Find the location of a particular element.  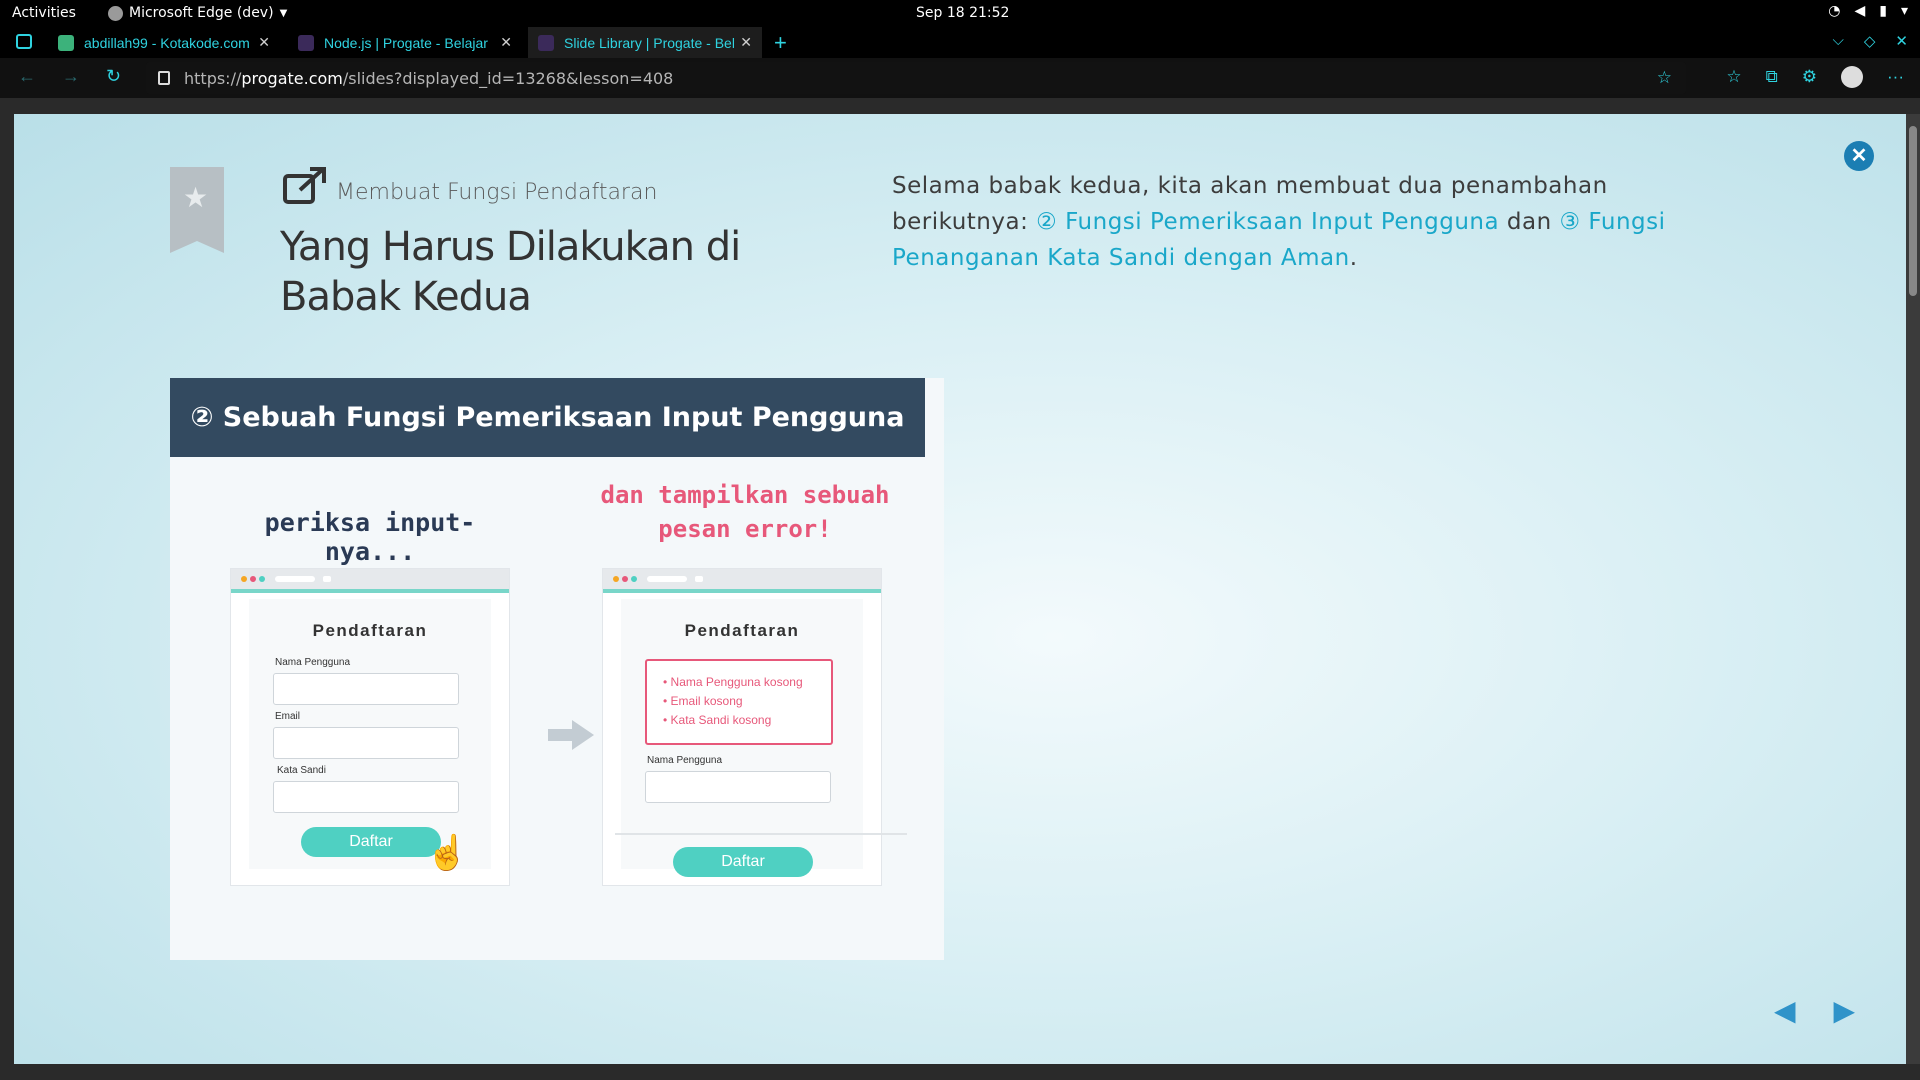

close-icon: ✕ is located at coordinates (1859, 156).